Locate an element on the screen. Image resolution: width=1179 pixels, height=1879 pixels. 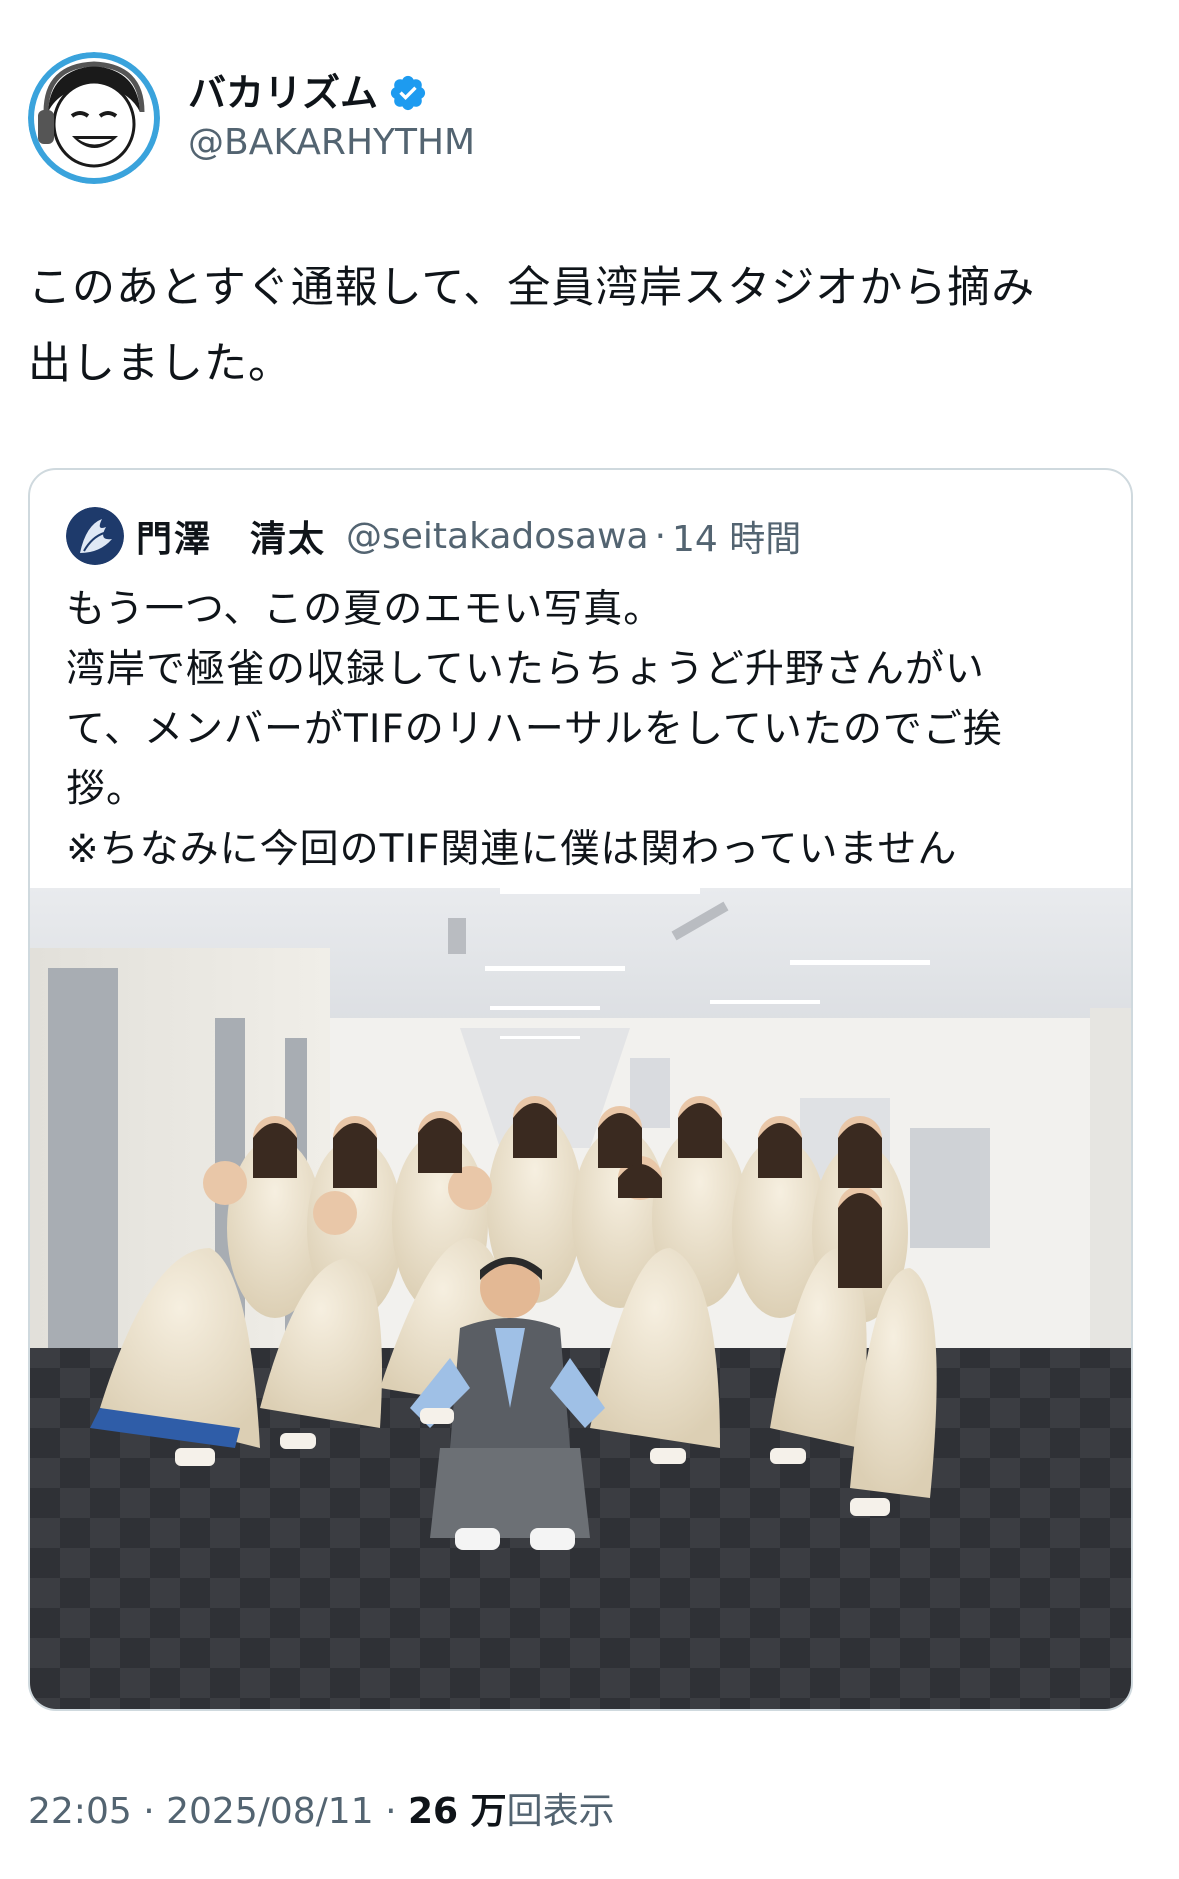
tweet-date: 2025/08/11 is located at coordinates (270, 1811).